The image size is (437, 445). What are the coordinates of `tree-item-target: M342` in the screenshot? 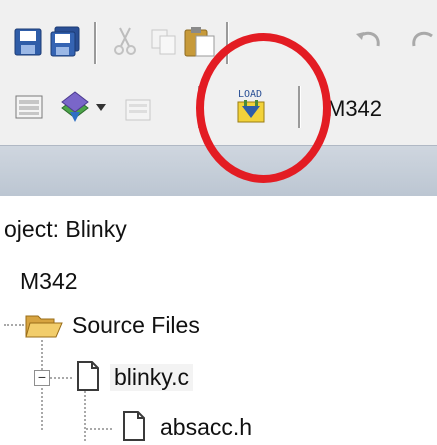 It's located at (49, 281).